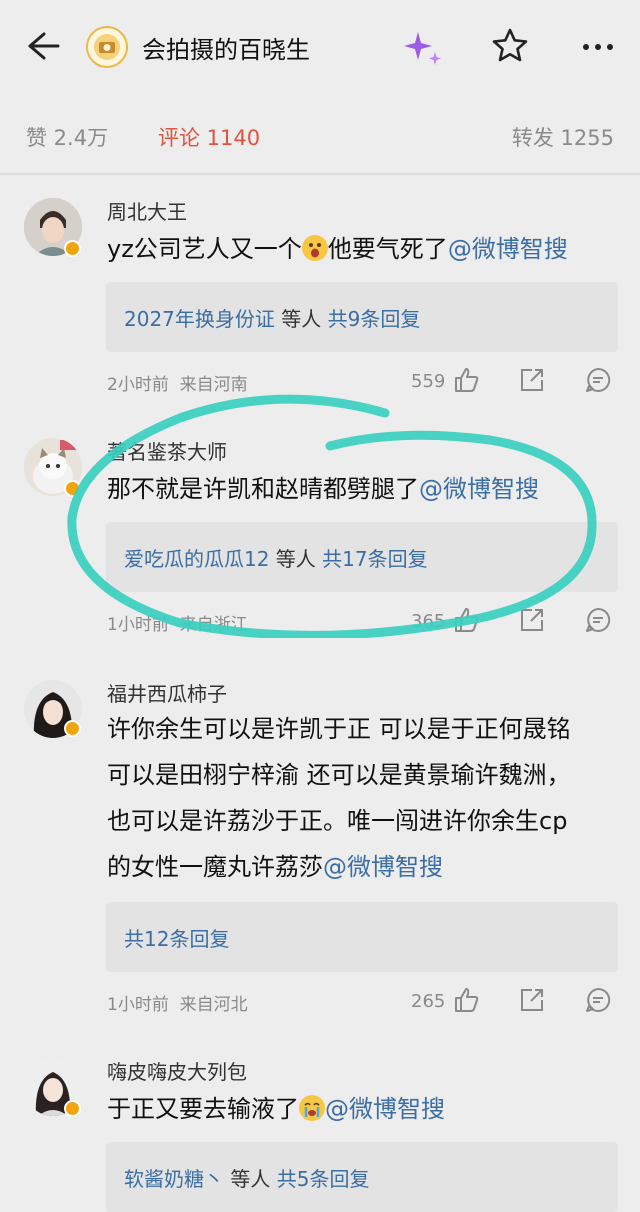 This screenshot has height=1212, width=640. I want to click on top-bar: 会拍摄的百晓生, so click(320, 48).